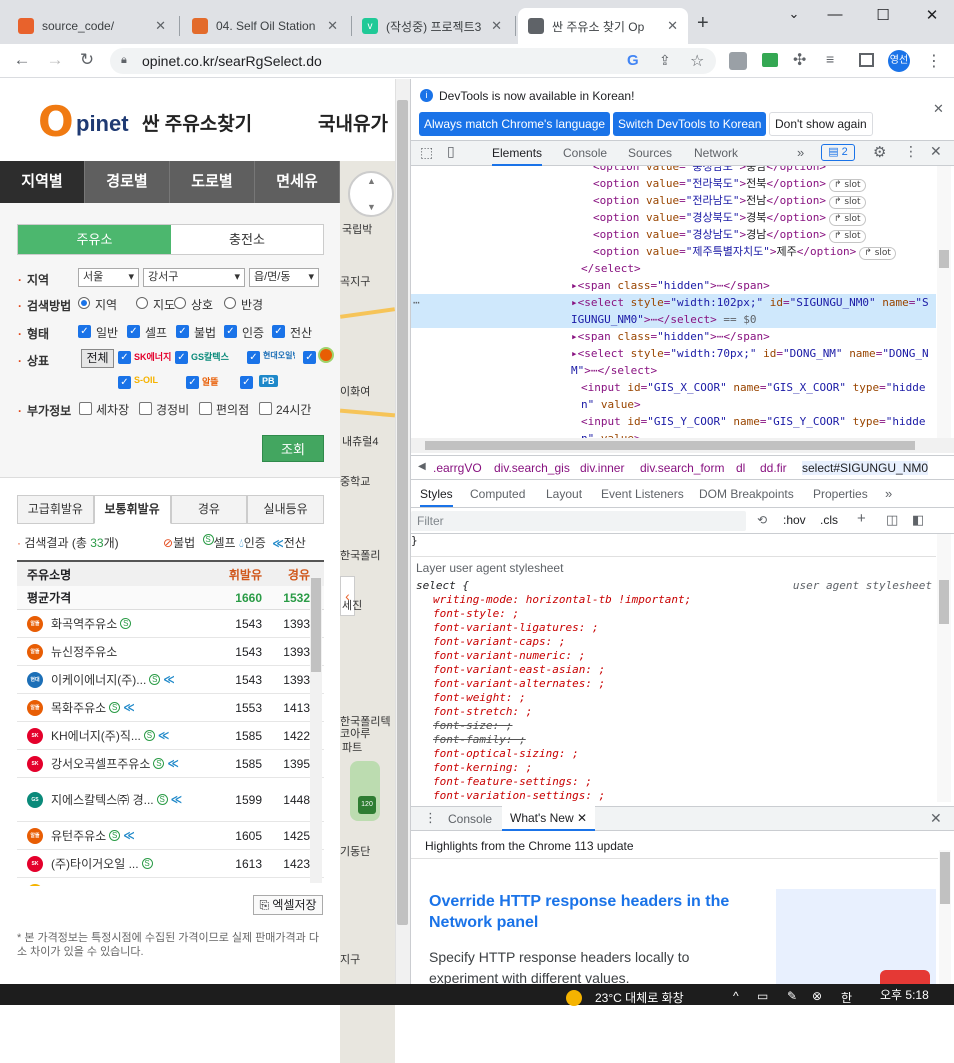 This screenshot has height=1063, width=954. What do you see at coordinates (94, 239) in the screenshot?
I see `gas-station-tab: 주유소` at bounding box center [94, 239].